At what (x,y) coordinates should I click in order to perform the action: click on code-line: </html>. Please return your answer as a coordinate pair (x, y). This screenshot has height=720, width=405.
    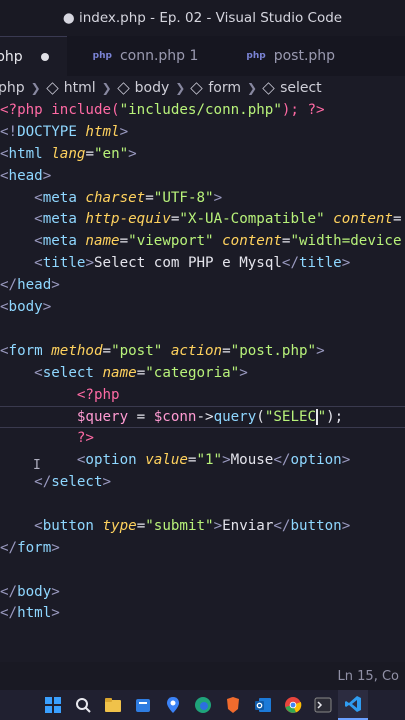
    Looking at the image, I should click on (30, 613).